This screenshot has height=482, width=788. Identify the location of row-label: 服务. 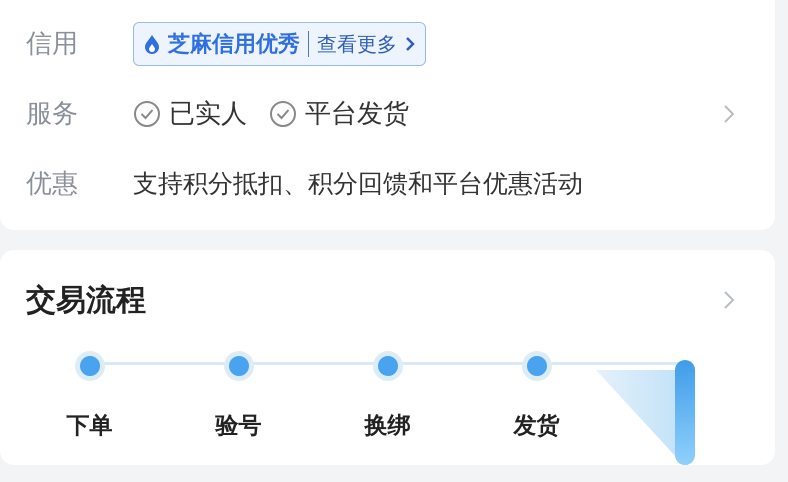
(52, 114).